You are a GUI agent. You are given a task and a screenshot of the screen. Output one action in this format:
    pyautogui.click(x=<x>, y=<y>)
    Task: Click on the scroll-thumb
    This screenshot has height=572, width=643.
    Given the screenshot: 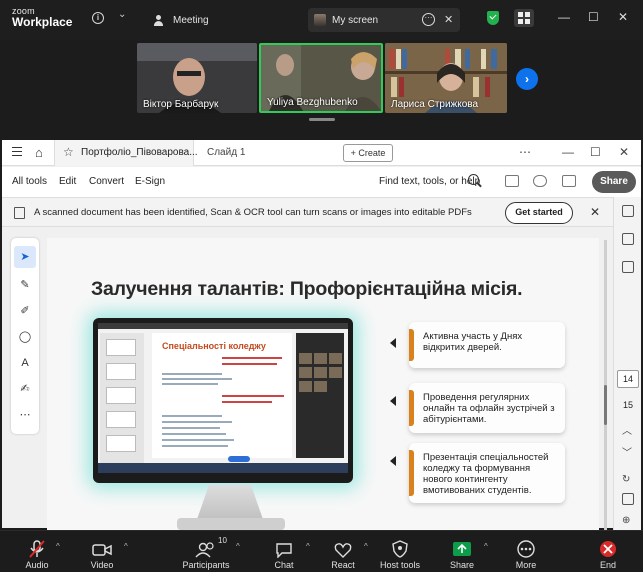 What is the action you would take?
    pyautogui.click(x=605, y=405)
    